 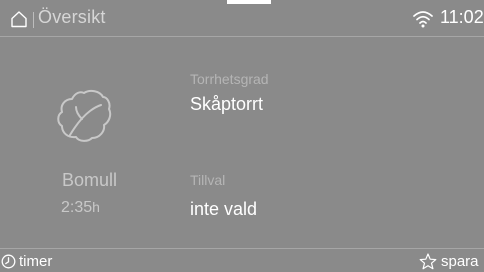 I want to click on timer-icon, so click(x=8, y=261).